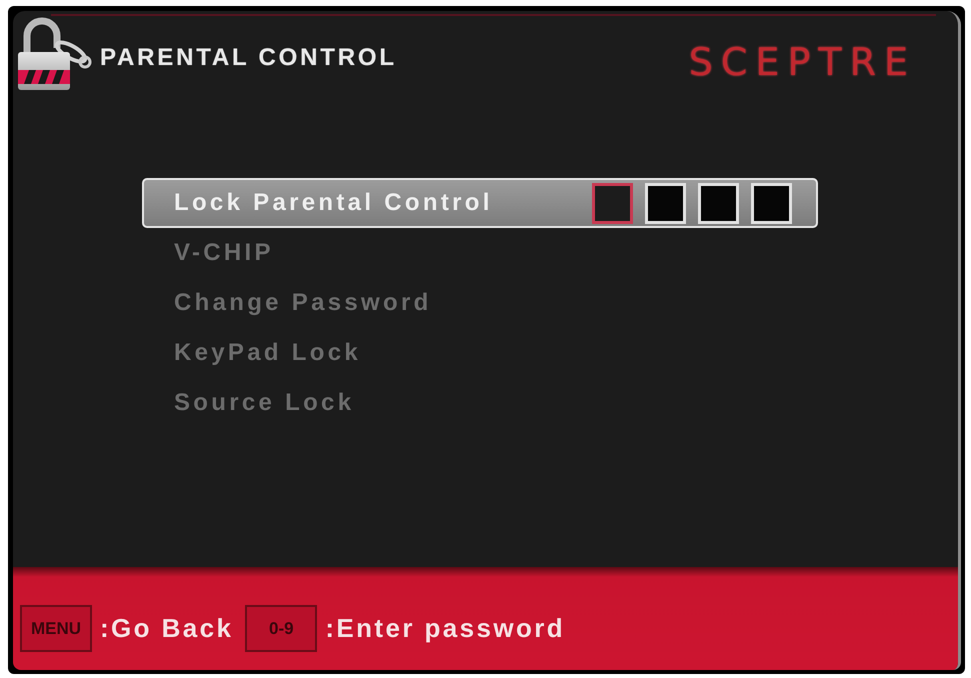 The width and height of the screenshot is (971, 678). What do you see at coordinates (445, 628) in the screenshot?
I see `hint-text: :Enter password` at bounding box center [445, 628].